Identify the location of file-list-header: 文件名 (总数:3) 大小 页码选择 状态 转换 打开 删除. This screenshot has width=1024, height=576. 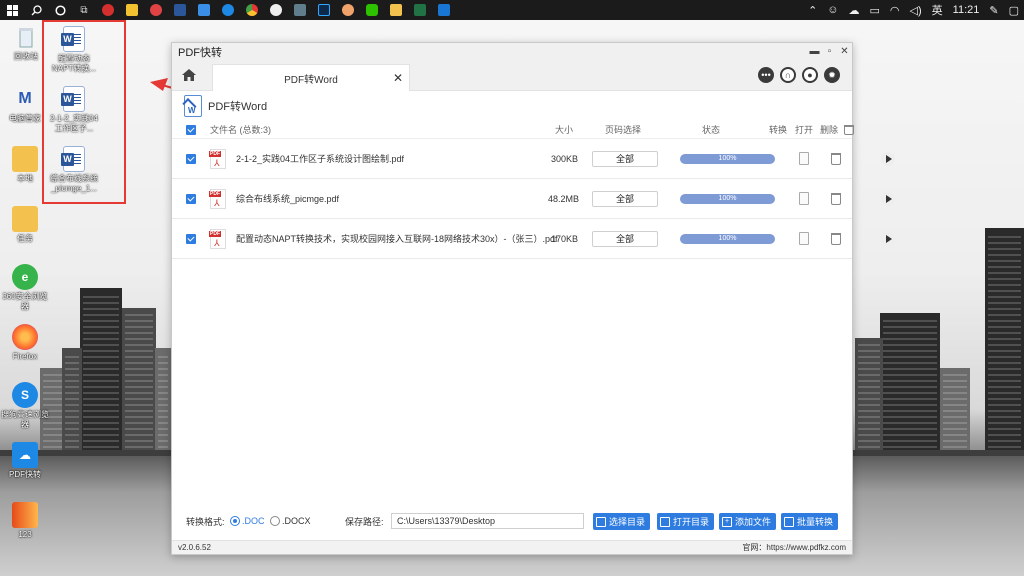
(513, 130).